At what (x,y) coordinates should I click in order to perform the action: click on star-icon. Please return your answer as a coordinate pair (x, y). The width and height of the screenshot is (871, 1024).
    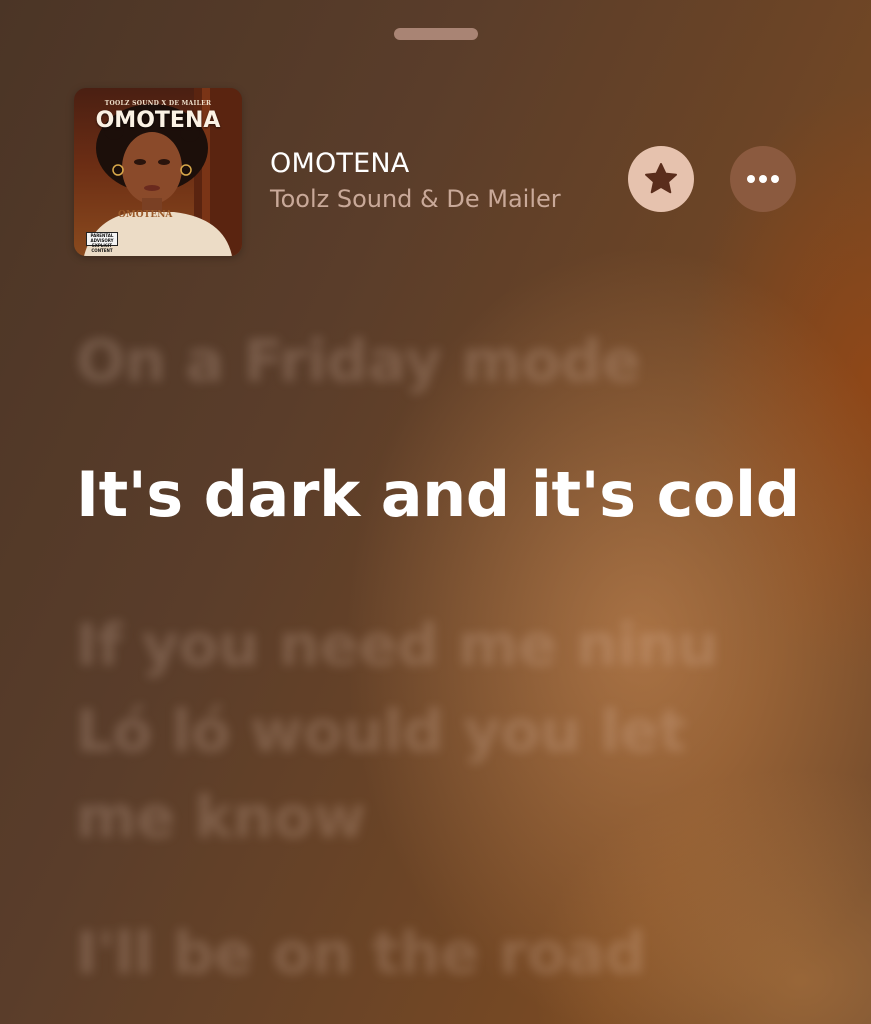
    Looking at the image, I should click on (661, 178).